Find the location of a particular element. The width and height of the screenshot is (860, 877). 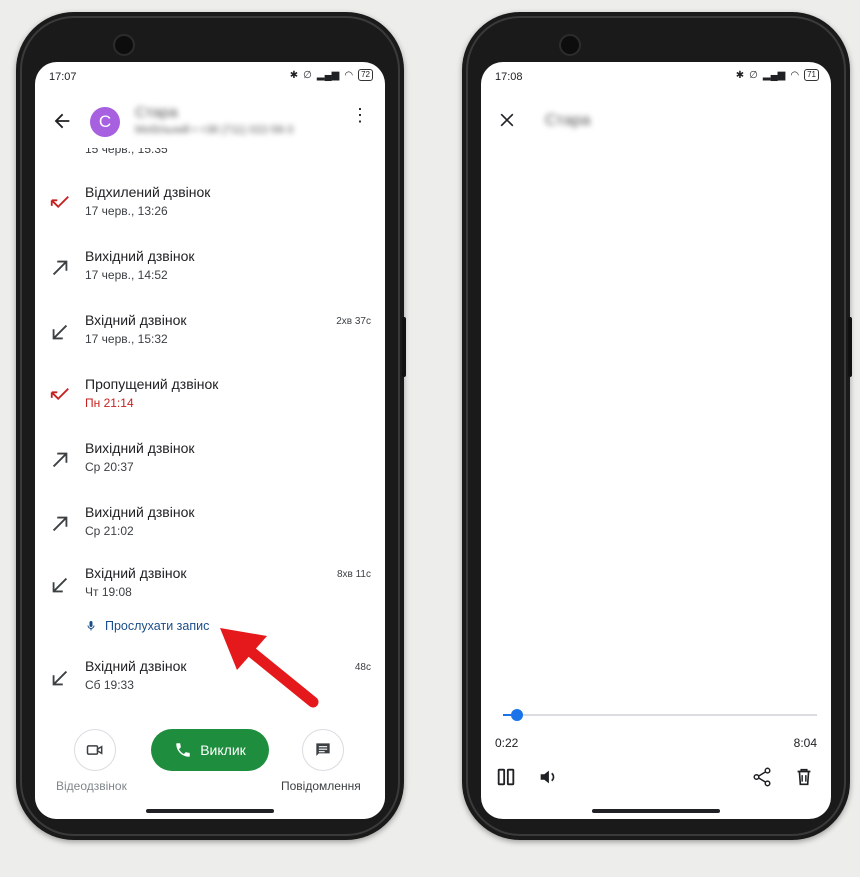

status-icons: ✱ ∅ ▂▄▆ ◠ 72 is located at coordinates (331, 75).